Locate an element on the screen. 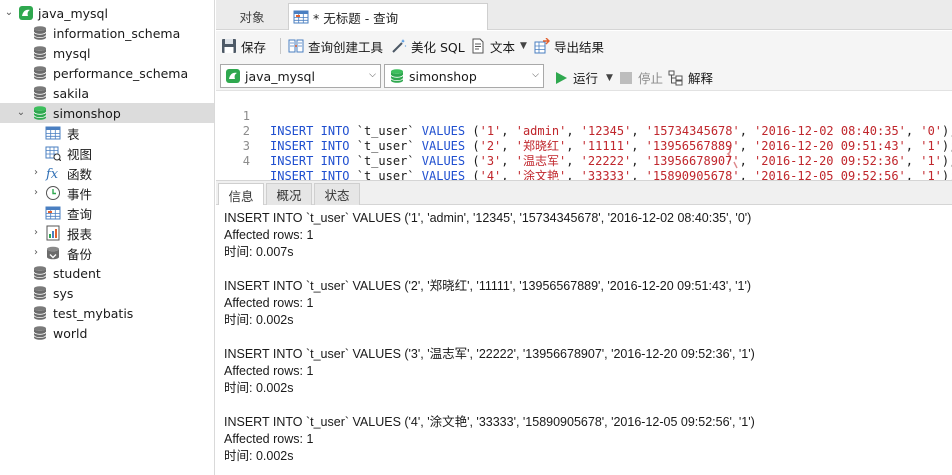 This screenshot has height=475, width=952. text-document-icon is located at coordinates (478, 46).